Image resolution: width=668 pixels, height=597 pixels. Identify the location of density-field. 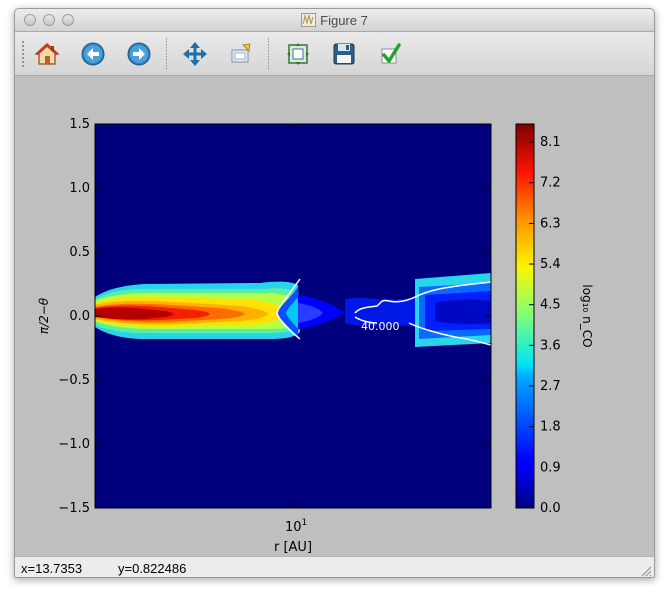
(293, 310).